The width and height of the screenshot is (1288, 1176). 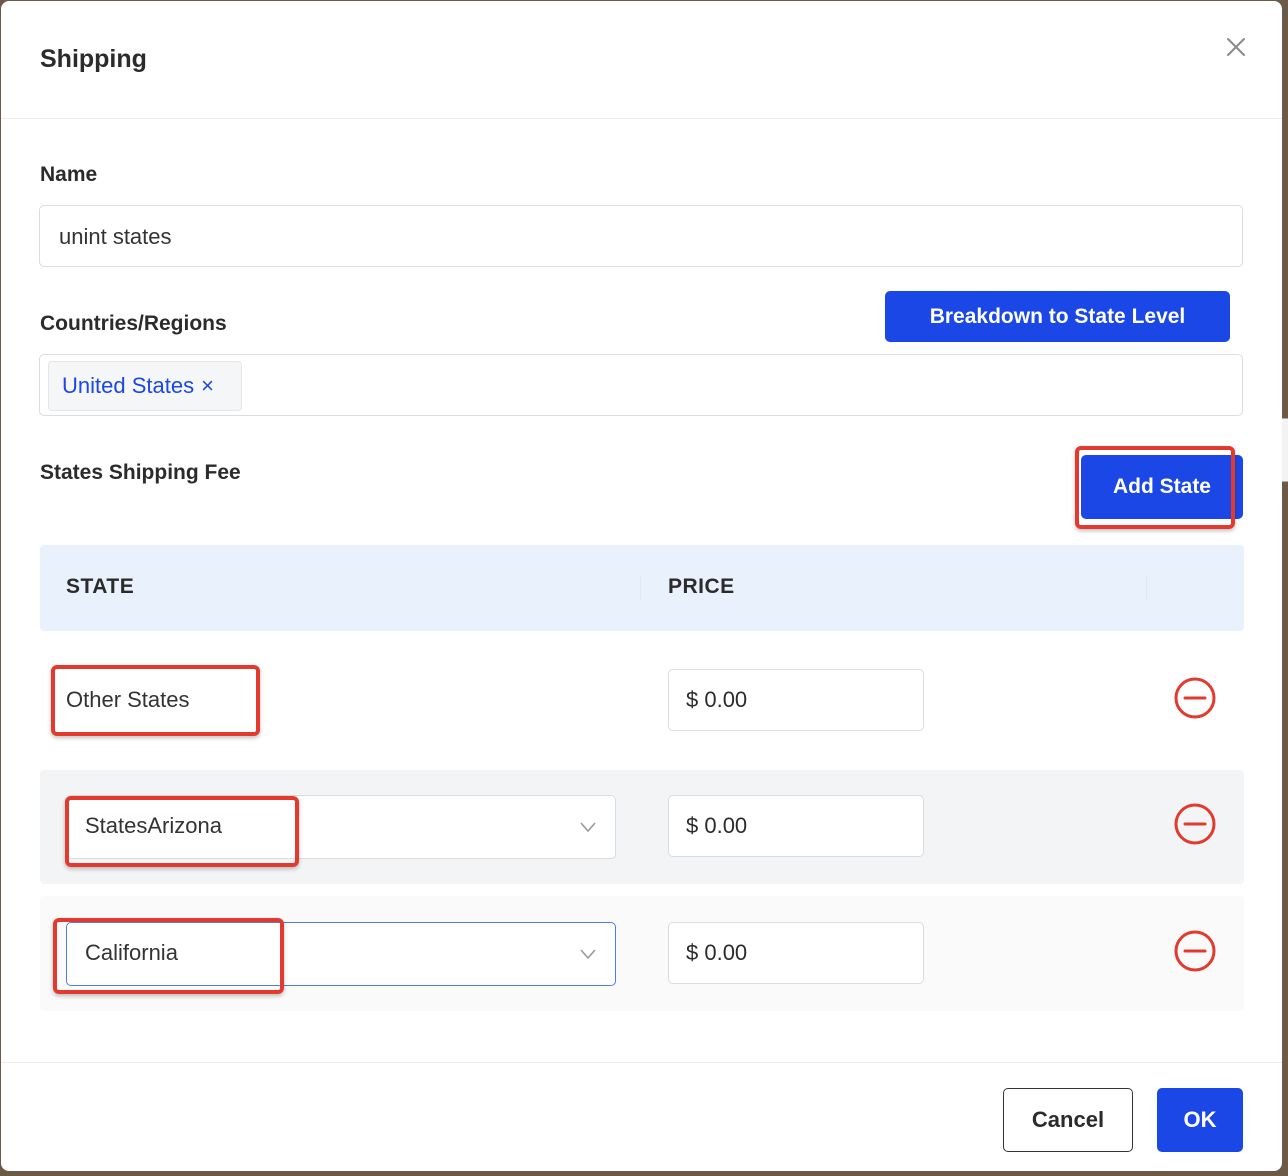 What do you see at coordinates (1236, 47) in the screenshot?
I see `close-icon` at bounding box center [1236, 47].